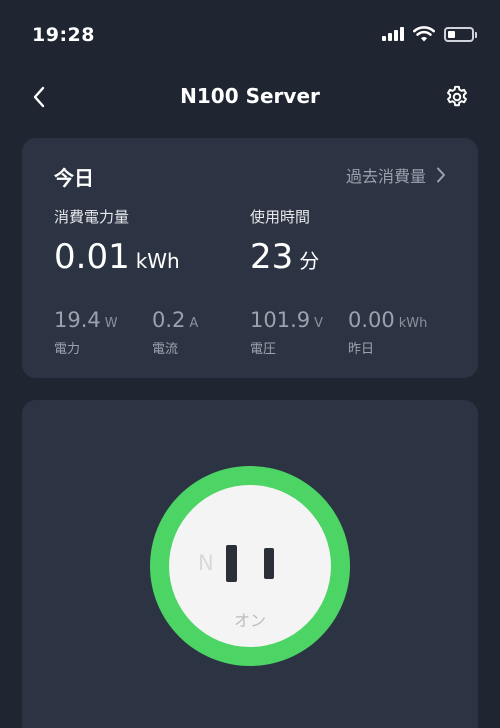 This screenshot has width=500, height=728. I want to click on battery-level, so click(451, 34).